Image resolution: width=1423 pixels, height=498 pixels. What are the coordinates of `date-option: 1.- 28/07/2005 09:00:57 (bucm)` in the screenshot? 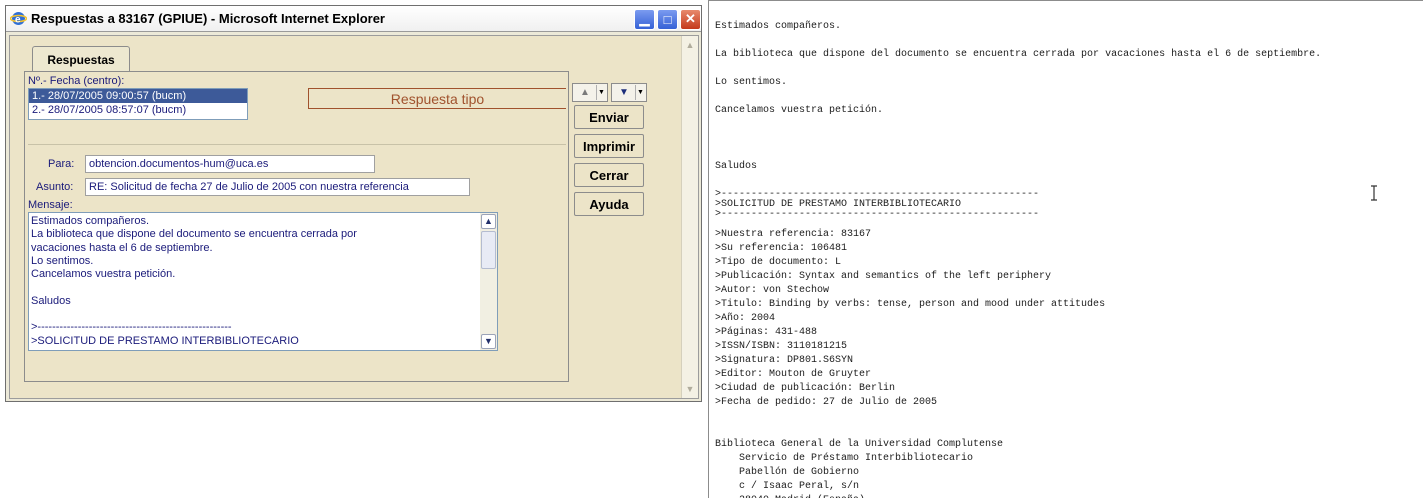 It's located at (138, 96).